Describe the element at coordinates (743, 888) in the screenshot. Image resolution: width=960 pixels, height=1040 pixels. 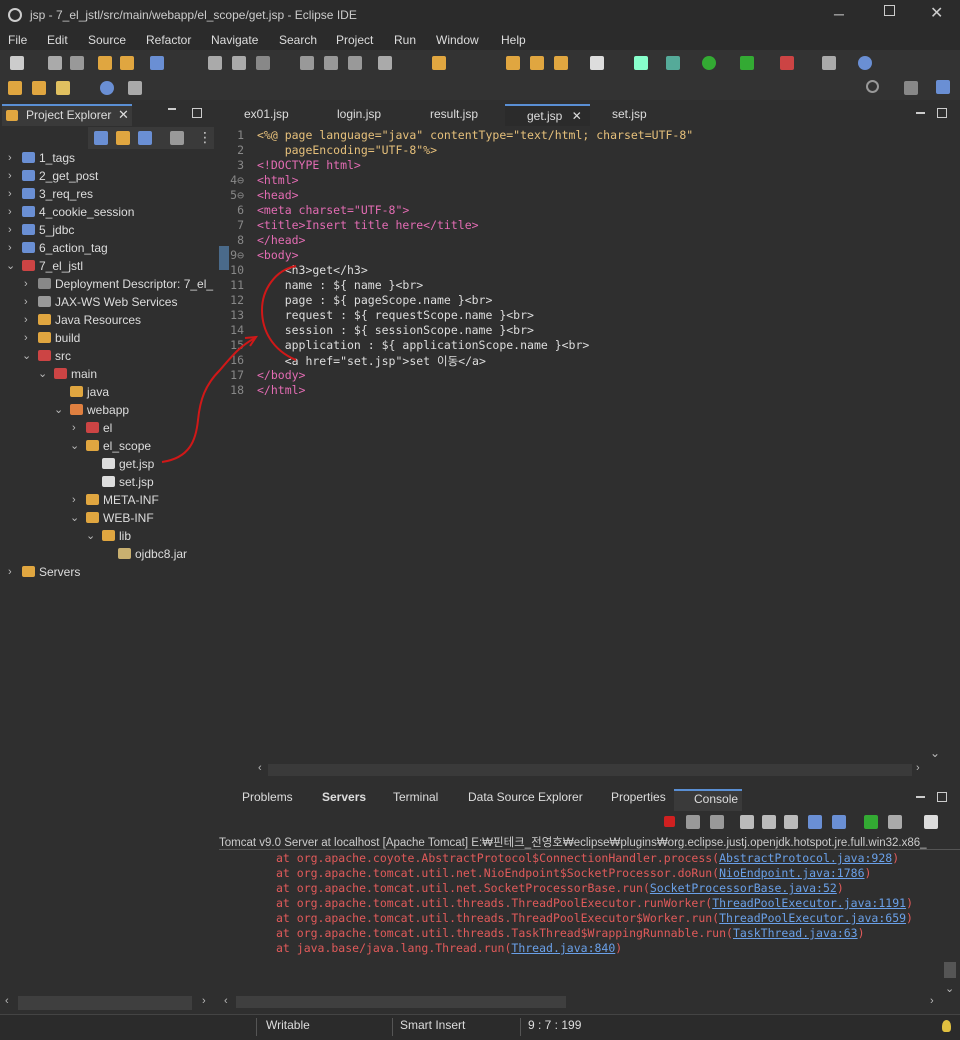
I see `stack-link: SocketProcessorBase.java:52` at that location.